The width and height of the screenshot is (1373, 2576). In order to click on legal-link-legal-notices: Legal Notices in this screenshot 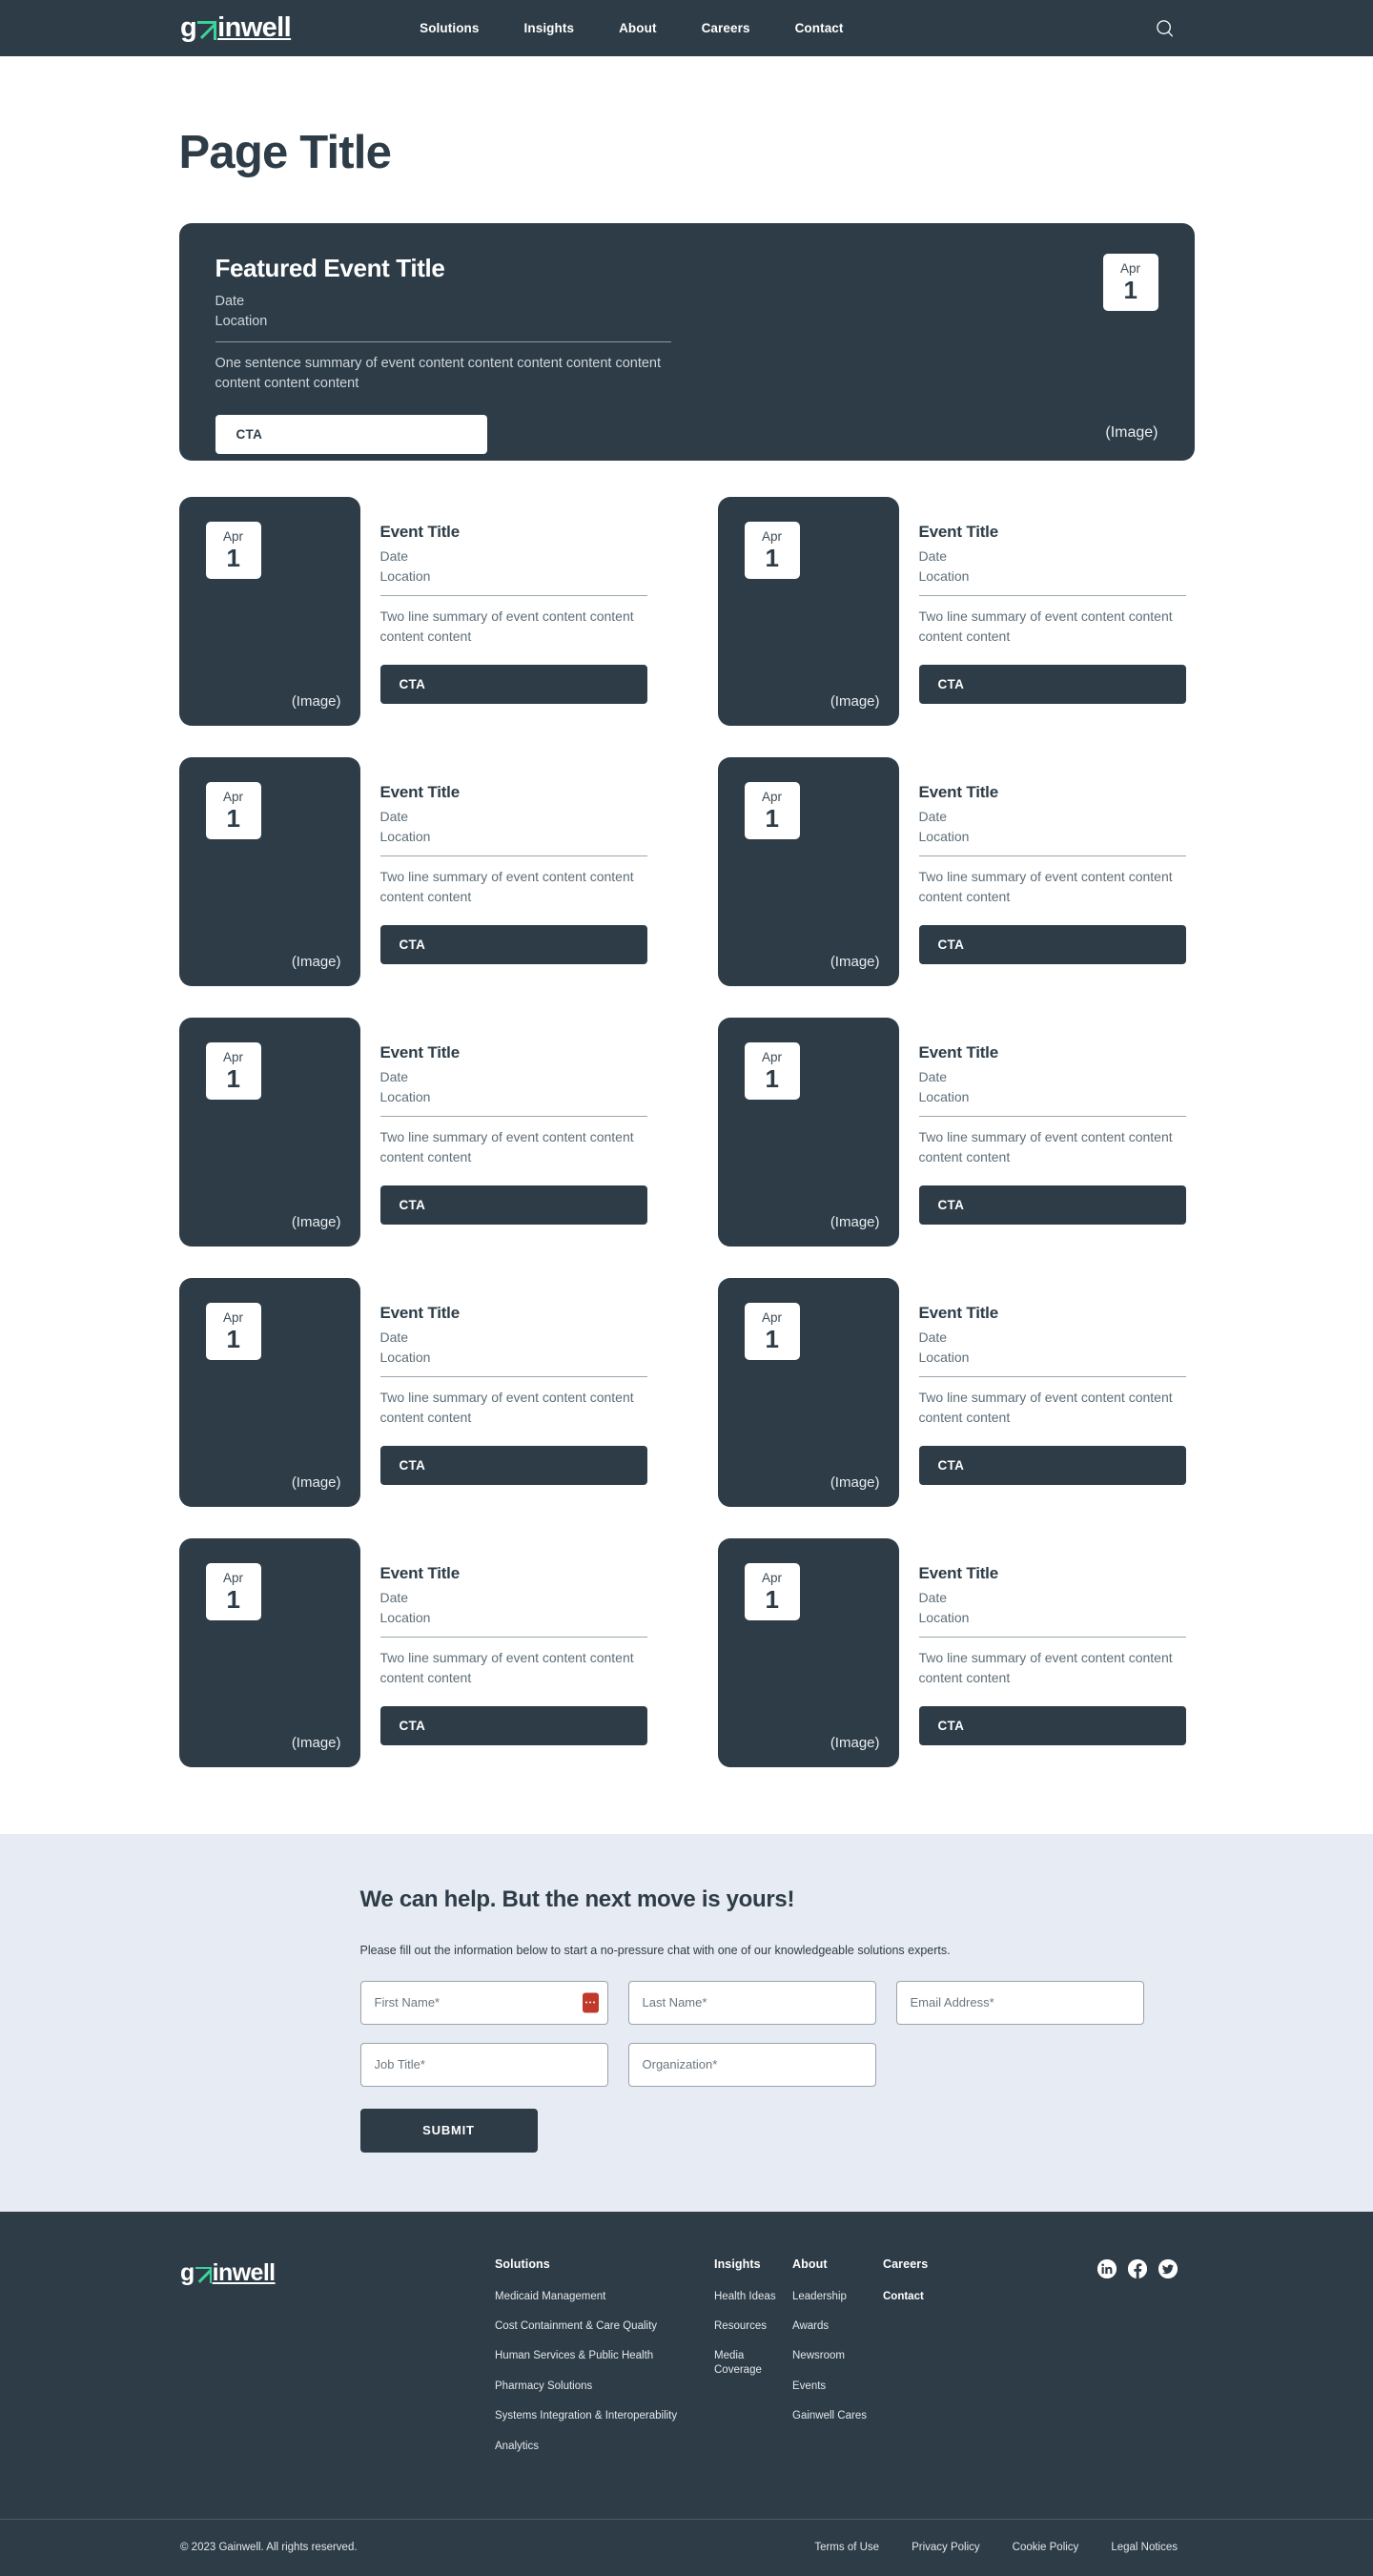, I will do `click(1144, 2547)`.